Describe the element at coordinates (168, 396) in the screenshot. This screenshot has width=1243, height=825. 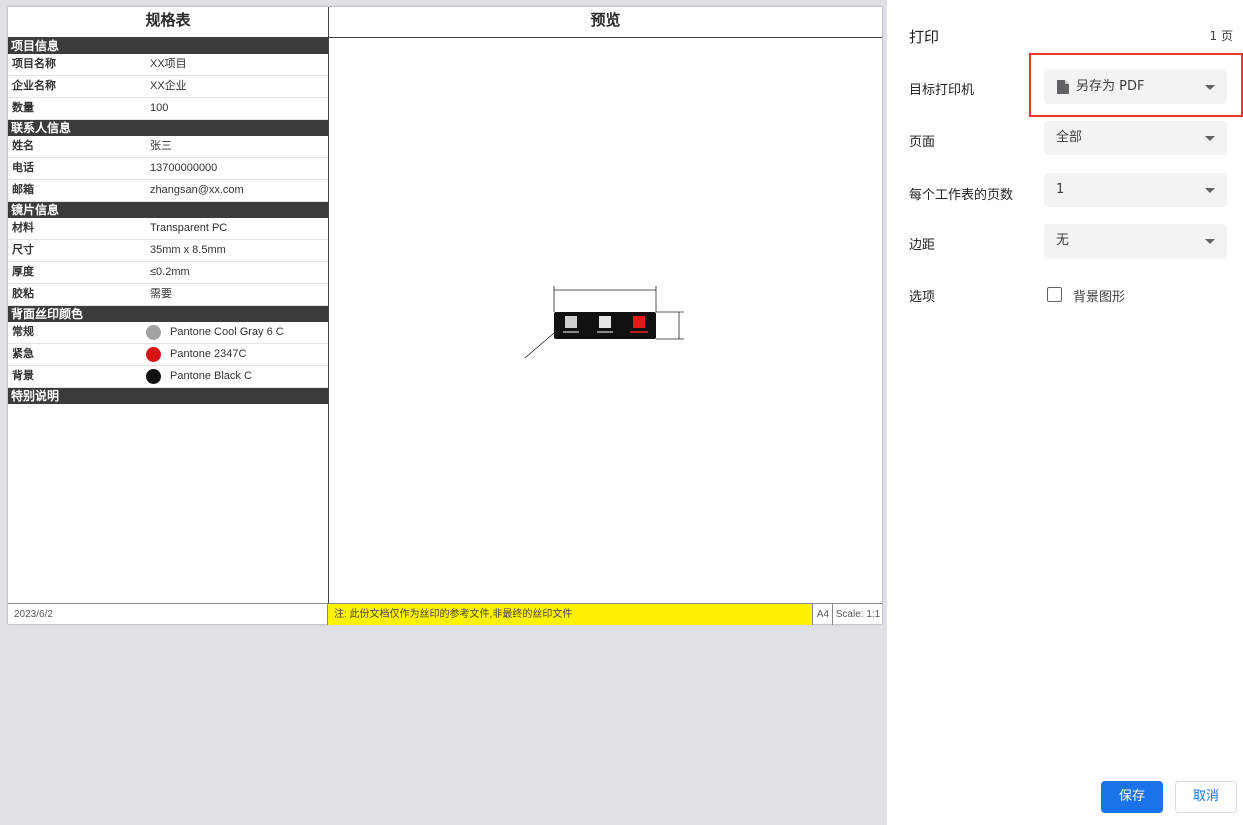
I see `section-header: 特别说明` at that location.